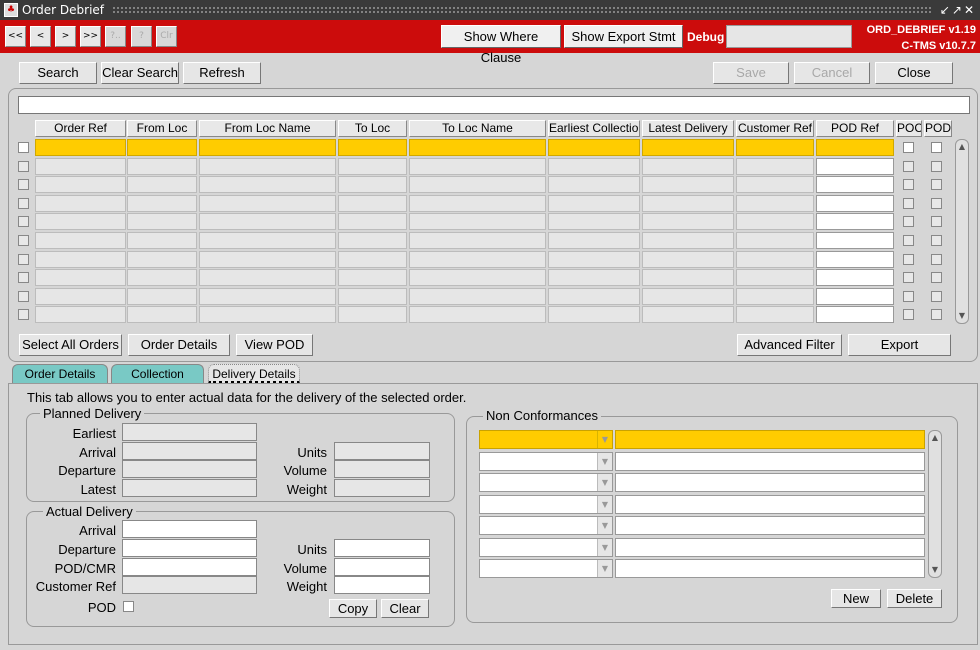 The image size is (980, 650). I want to click on column-header-order-ref: Order Ref, so click(80, 128).